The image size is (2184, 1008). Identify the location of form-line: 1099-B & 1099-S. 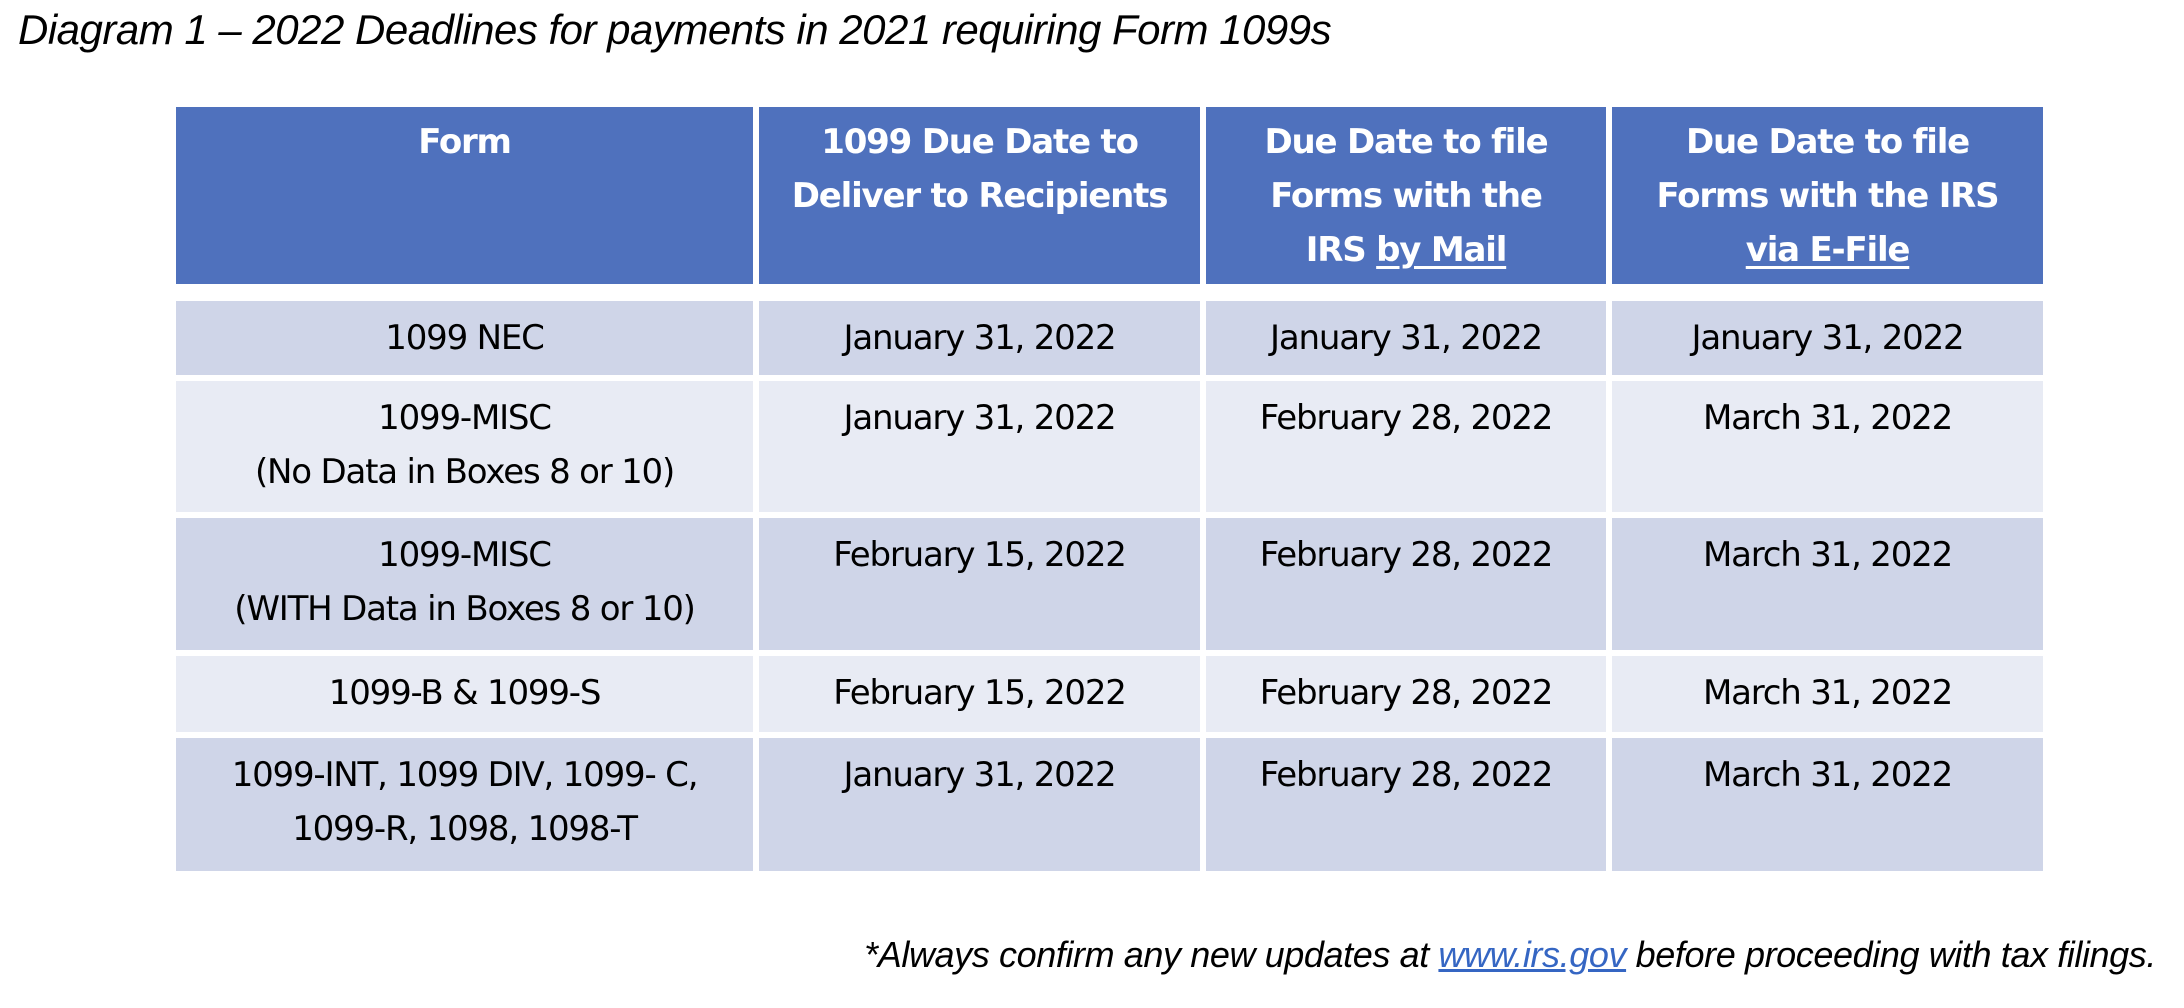
(465, 693).